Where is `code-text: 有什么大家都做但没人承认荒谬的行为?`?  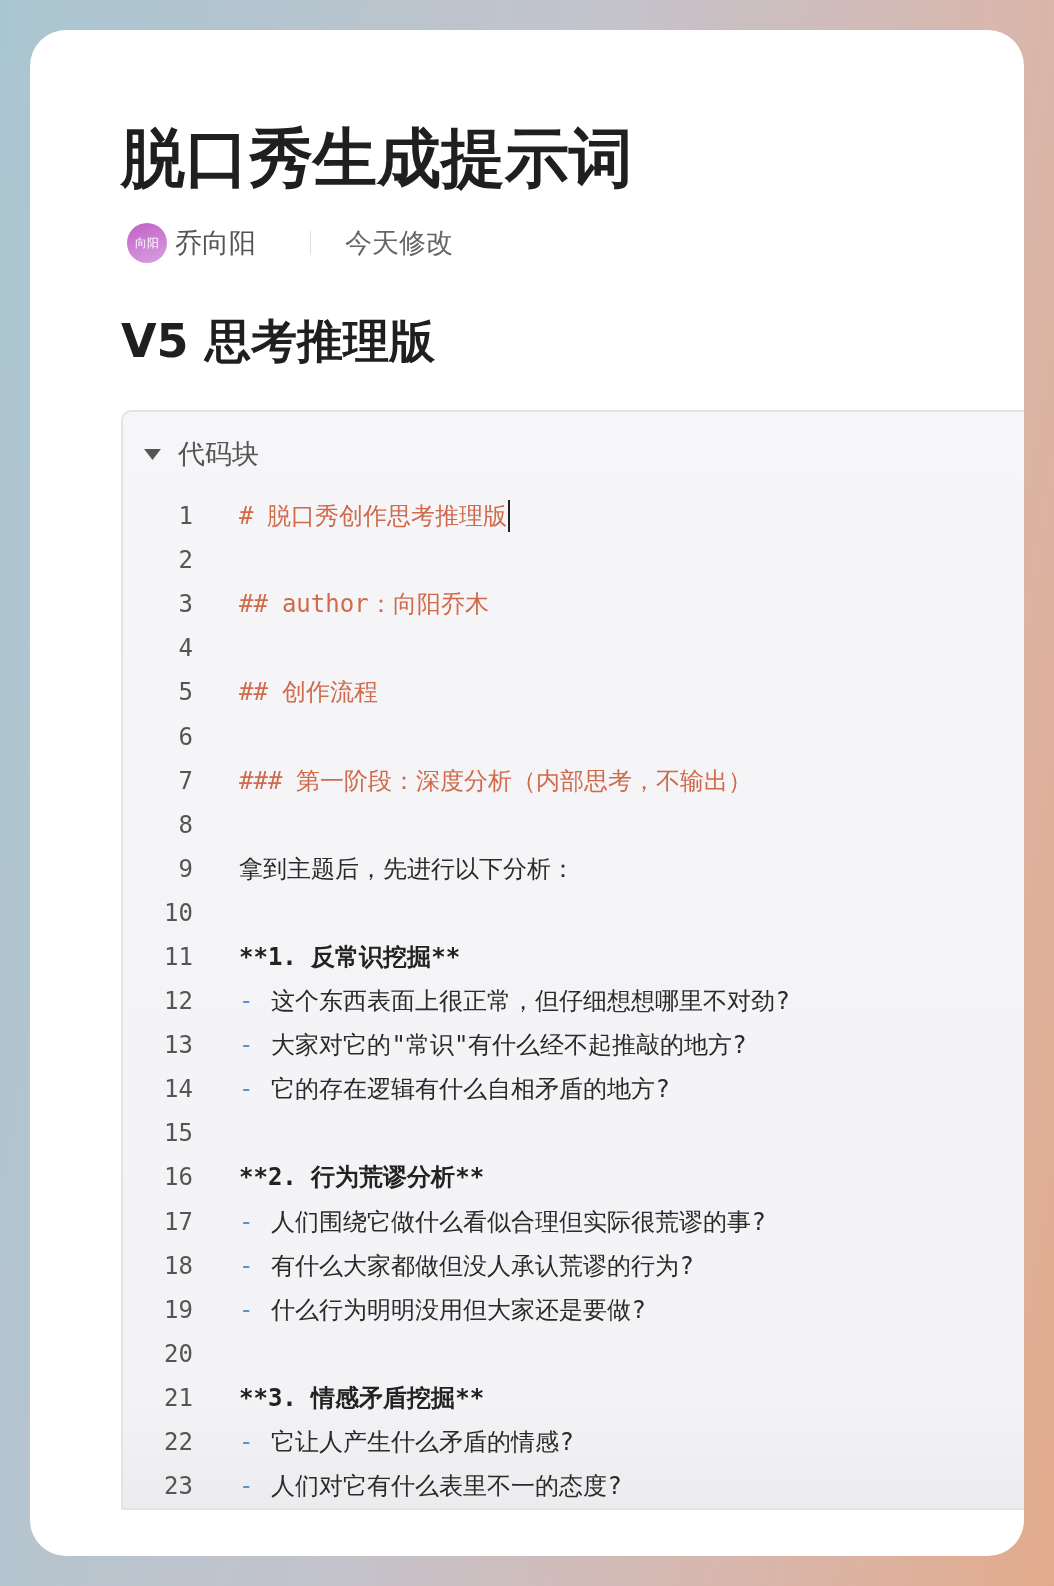 code-text: 有什么大家都做但没人承认荒谬的行为? is located at coordinates (482, 1266).